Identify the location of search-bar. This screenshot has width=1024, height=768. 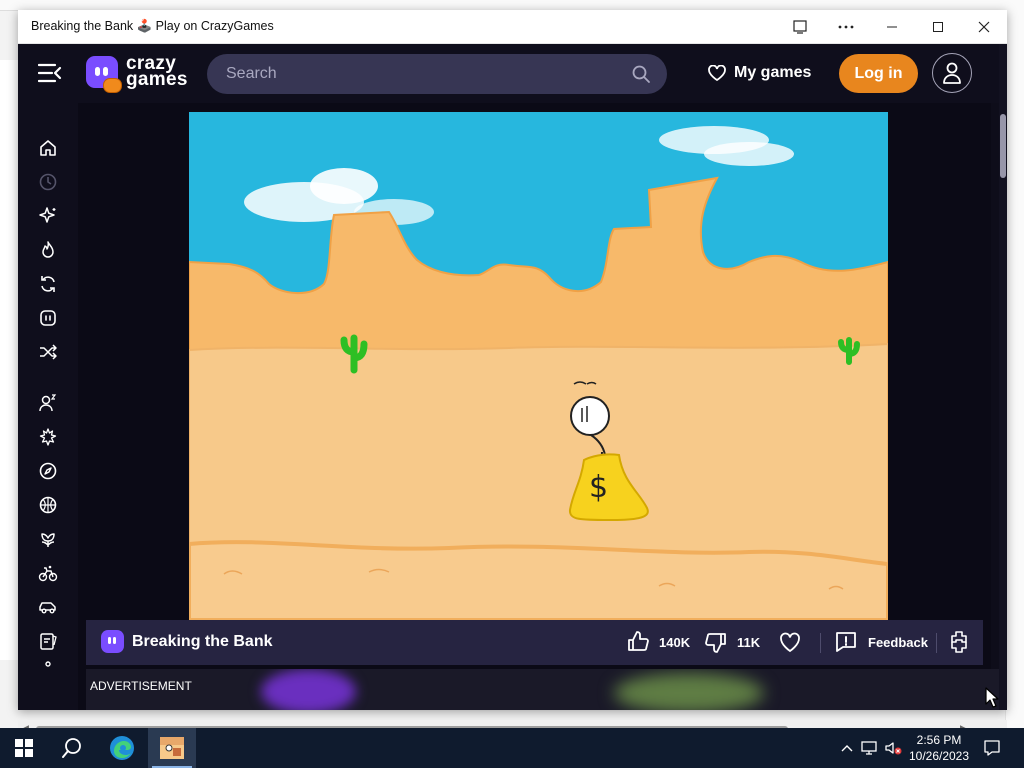
(437, 74).